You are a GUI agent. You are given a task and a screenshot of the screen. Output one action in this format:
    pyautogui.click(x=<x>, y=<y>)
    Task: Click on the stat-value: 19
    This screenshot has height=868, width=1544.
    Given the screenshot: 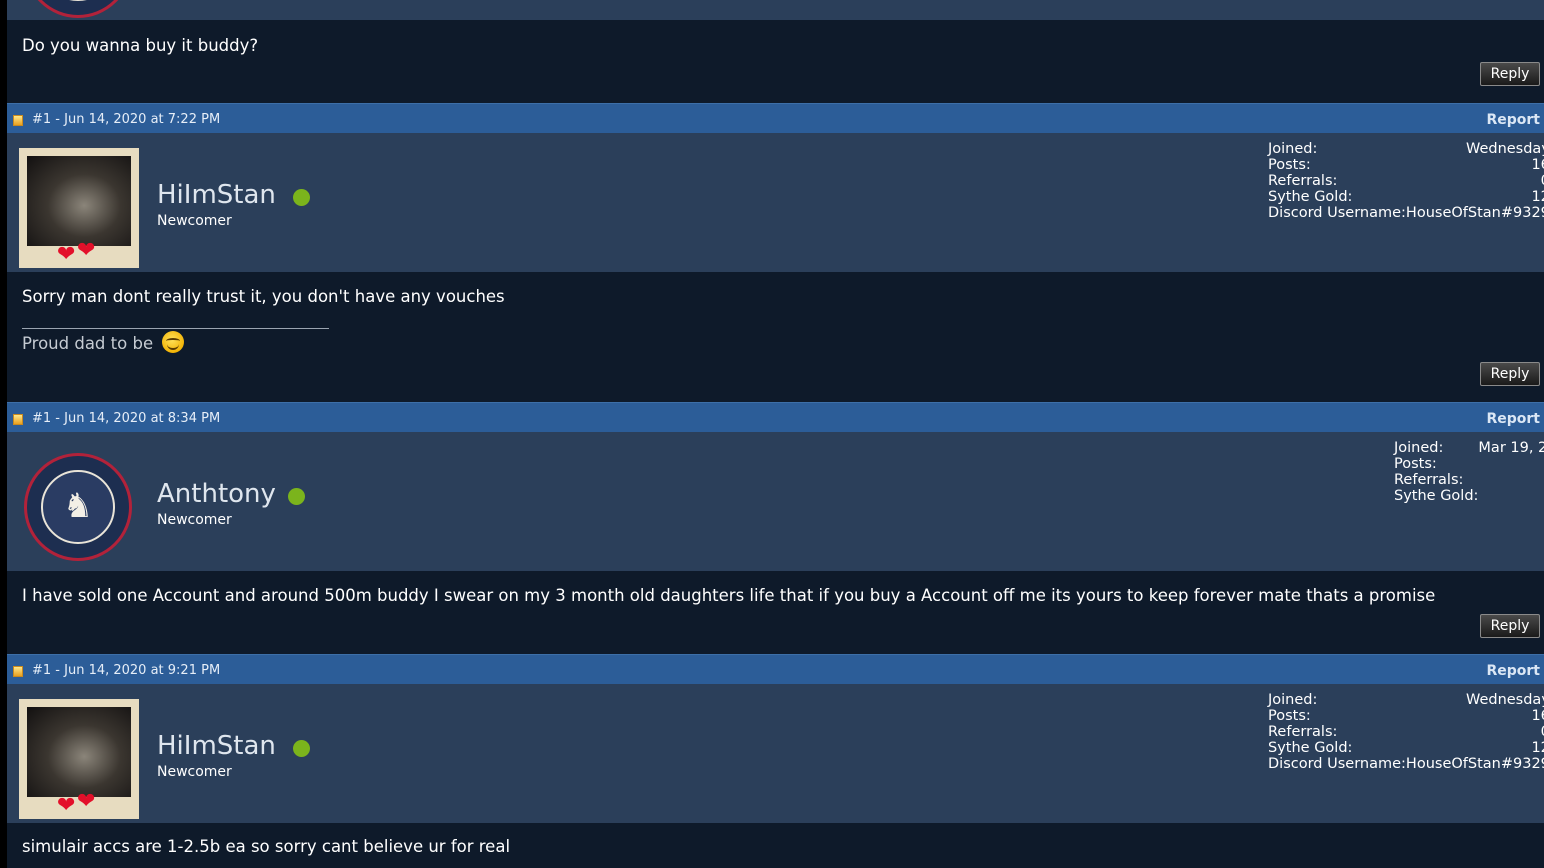 What is the action you would take?
    pyautogui.click(x=1511, y=464)
    